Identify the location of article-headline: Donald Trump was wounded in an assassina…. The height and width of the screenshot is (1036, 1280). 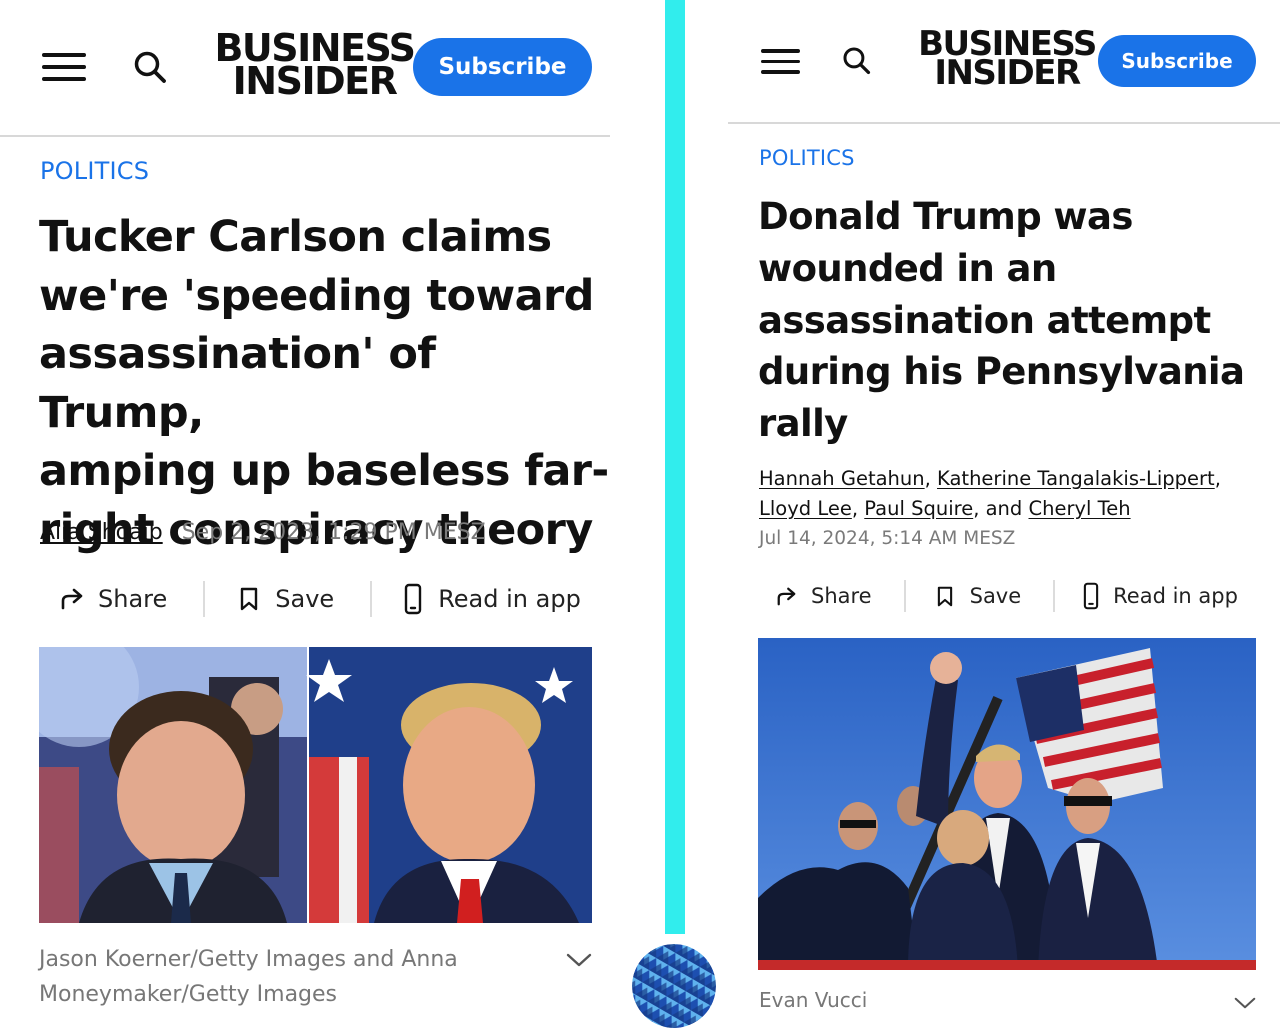
(1001, 320).